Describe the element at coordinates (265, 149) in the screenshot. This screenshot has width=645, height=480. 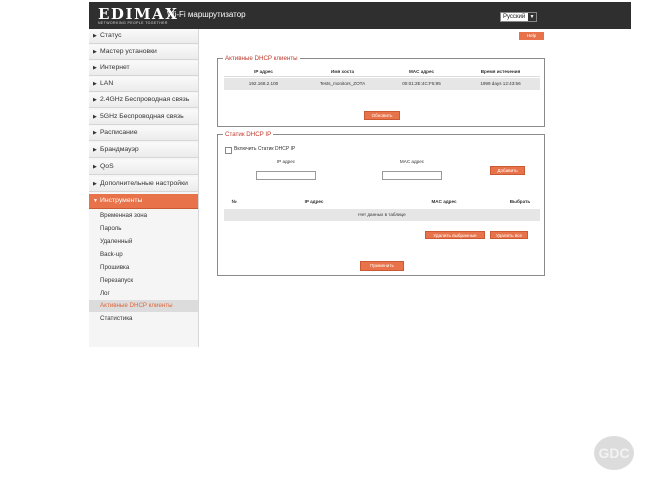
I see `enable-static-dhcp-label: Включить Статик DHCP IP` at that location.